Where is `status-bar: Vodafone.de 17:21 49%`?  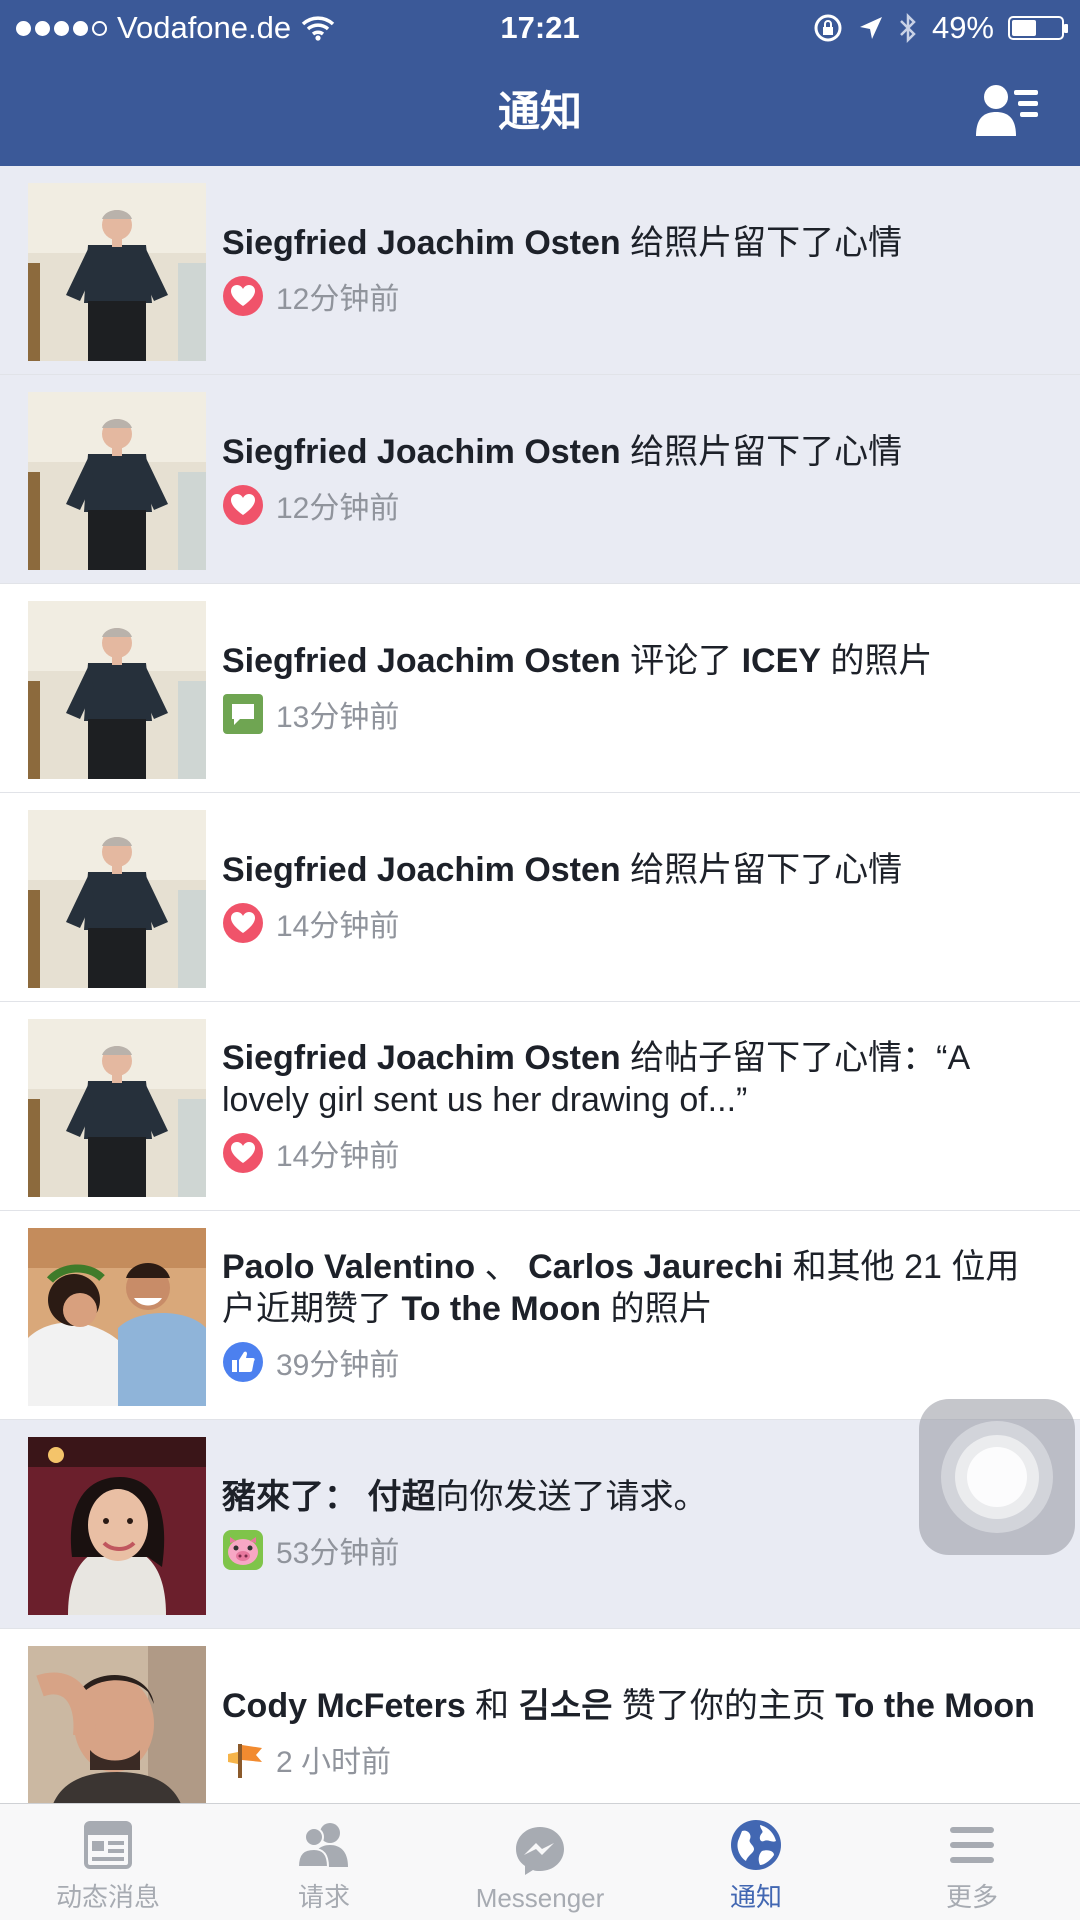 status-bar: Vodafone.de 17:21 49% is located at coordinates (540, 28).